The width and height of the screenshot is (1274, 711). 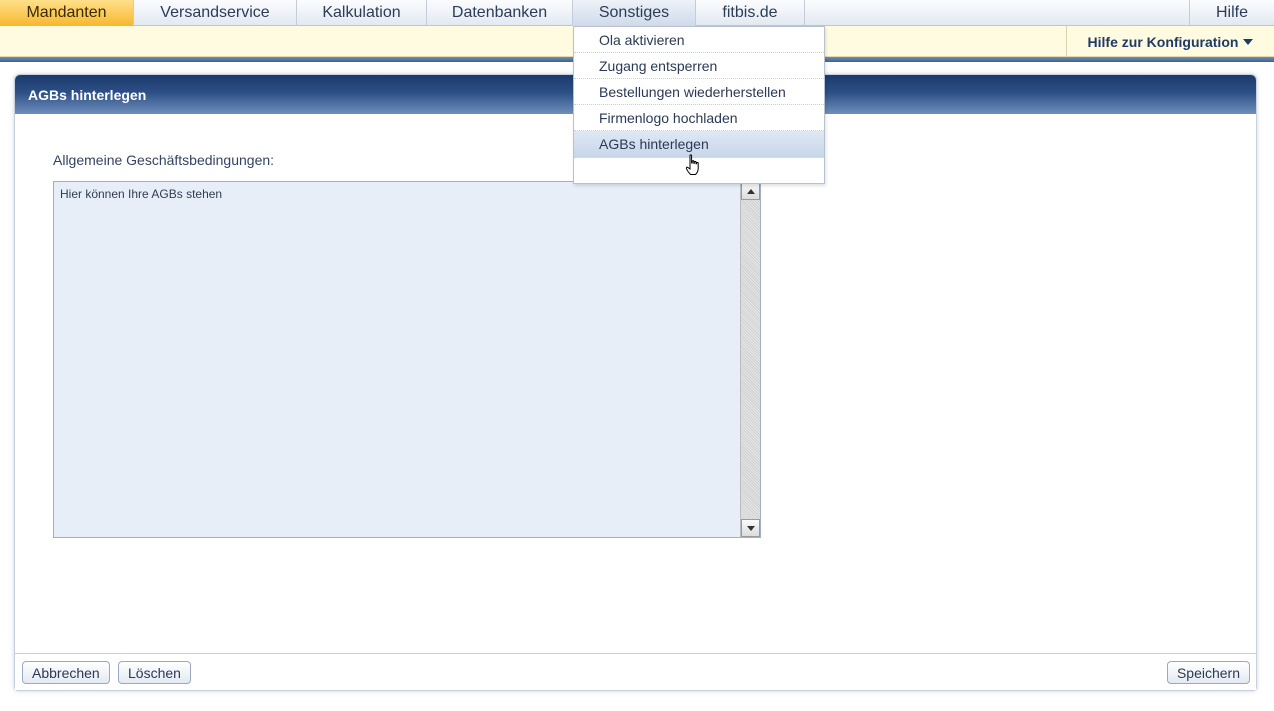 I want to click on menu-versandservice: Versandservice, so click(x=215, y=13).